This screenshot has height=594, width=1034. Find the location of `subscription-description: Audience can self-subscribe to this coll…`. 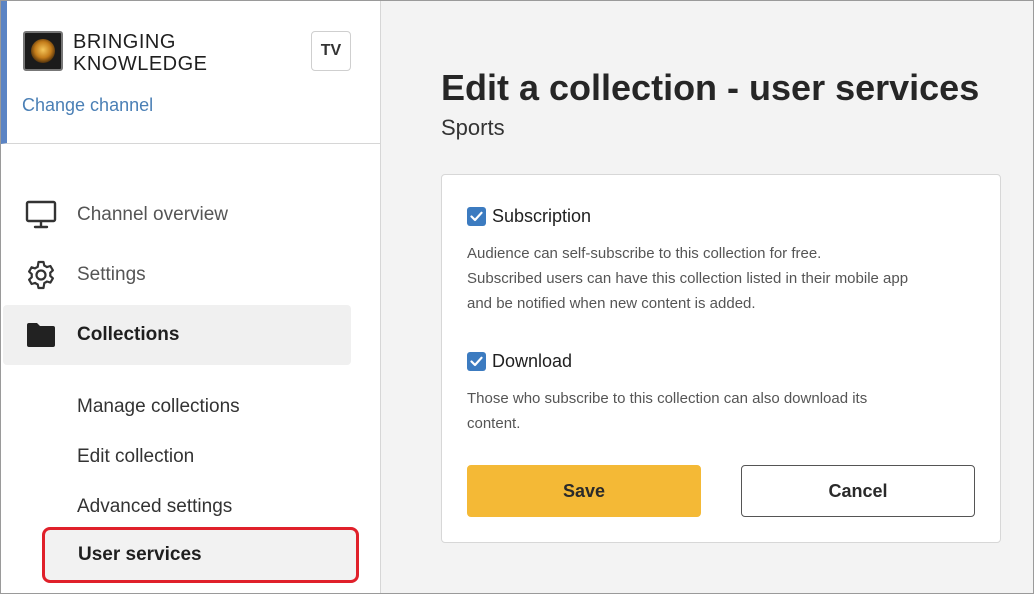

subscription-description: Audience can self-subscribe to this coll… is located at coordinates (727, 278).